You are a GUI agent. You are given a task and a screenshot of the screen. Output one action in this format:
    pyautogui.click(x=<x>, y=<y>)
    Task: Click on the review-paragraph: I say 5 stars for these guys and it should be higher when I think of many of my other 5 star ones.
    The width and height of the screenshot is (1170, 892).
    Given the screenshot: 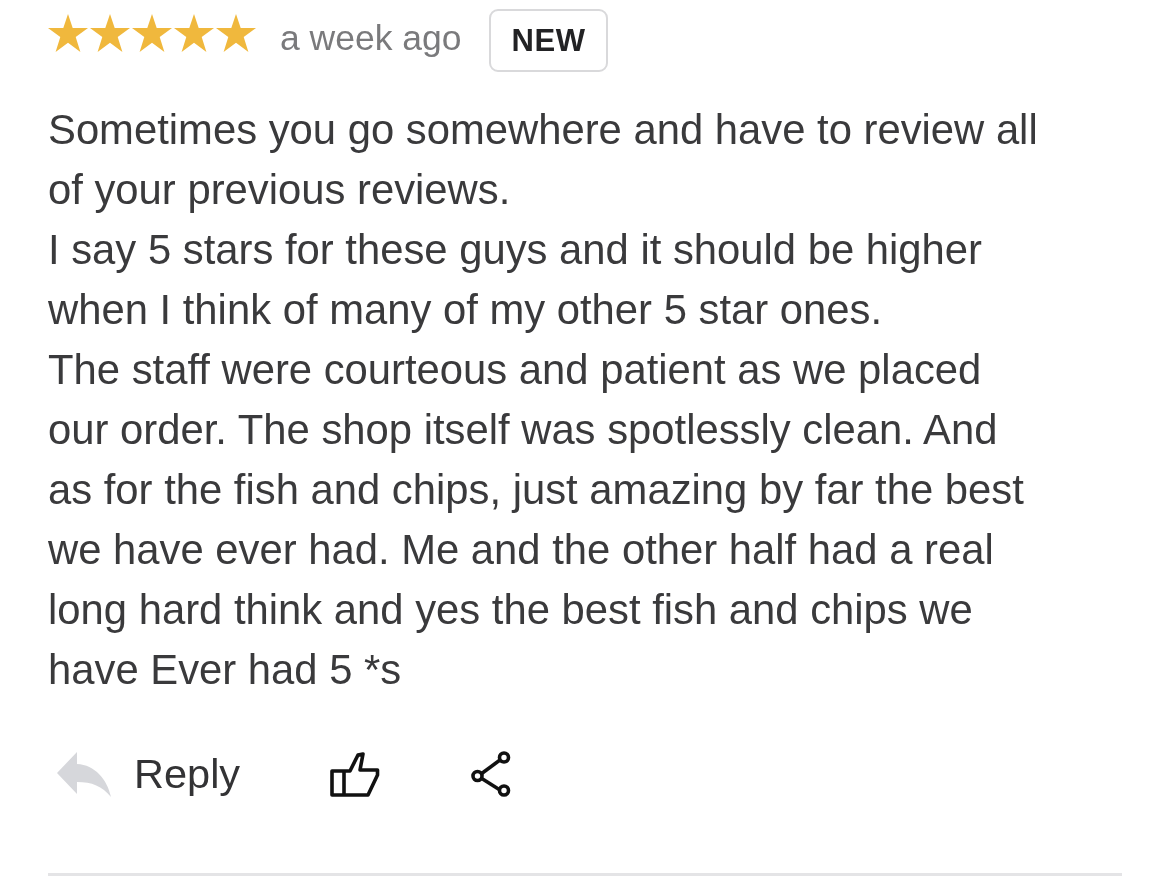 What is the action you would take?
    pyautogui.click(x=515, y=280)
    